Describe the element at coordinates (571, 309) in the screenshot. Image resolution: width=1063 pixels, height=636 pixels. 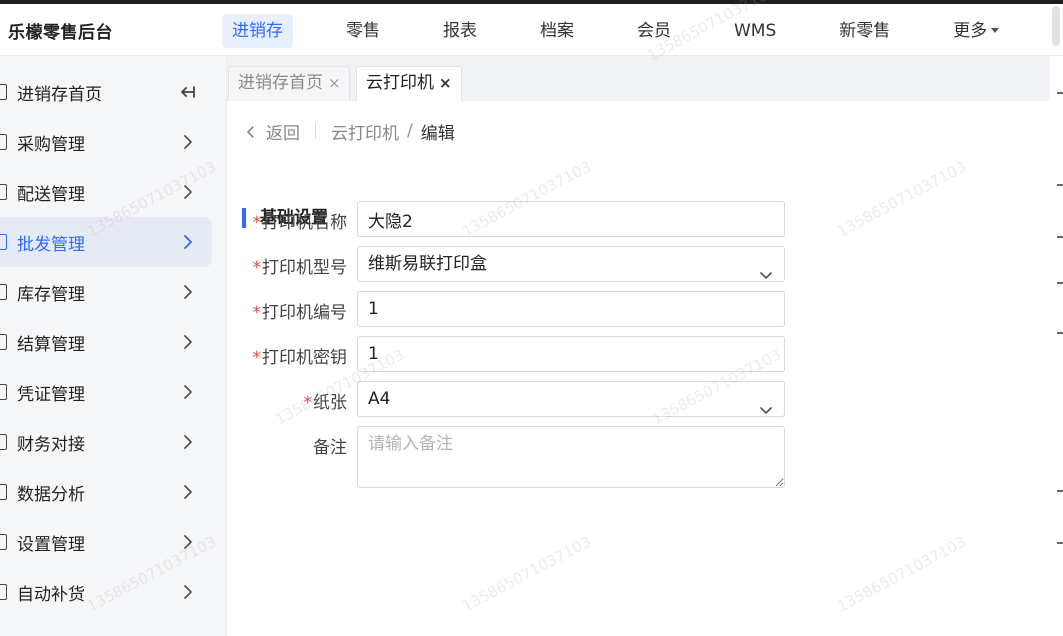
I see `printer-number-input` at that location.